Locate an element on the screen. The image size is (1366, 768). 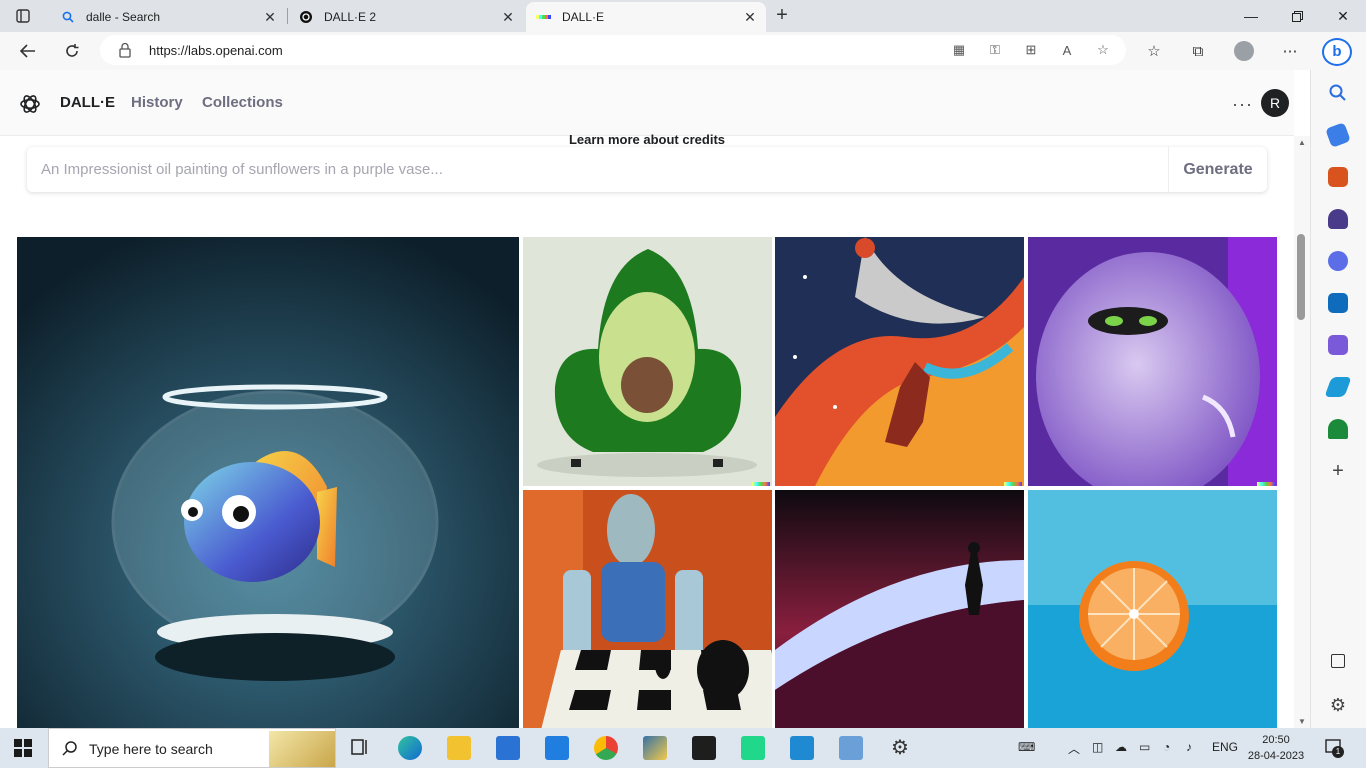
chrome-icon is located at coordinates (606, 748).